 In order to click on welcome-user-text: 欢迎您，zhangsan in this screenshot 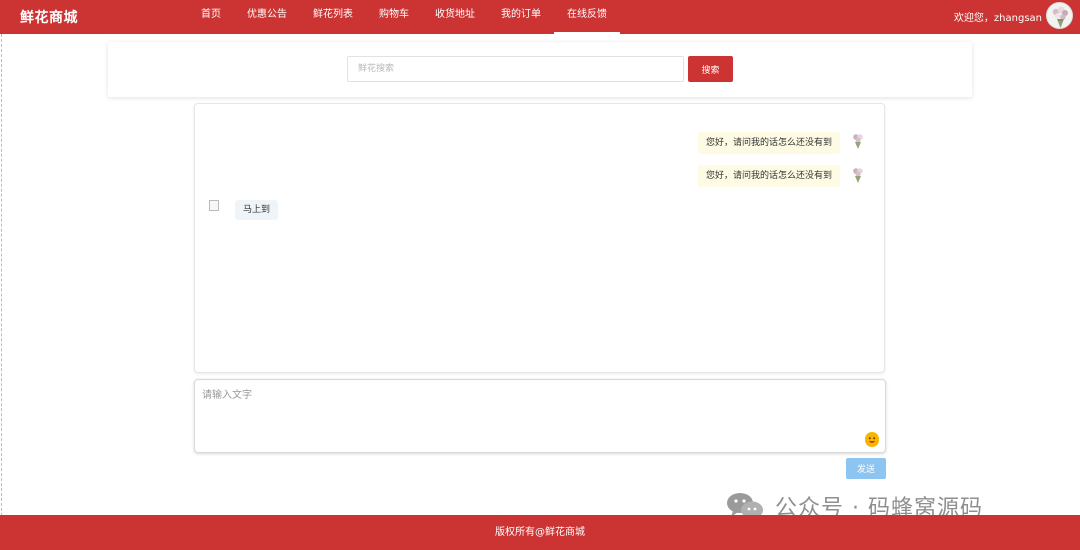, I will do `click(998, 16)`.